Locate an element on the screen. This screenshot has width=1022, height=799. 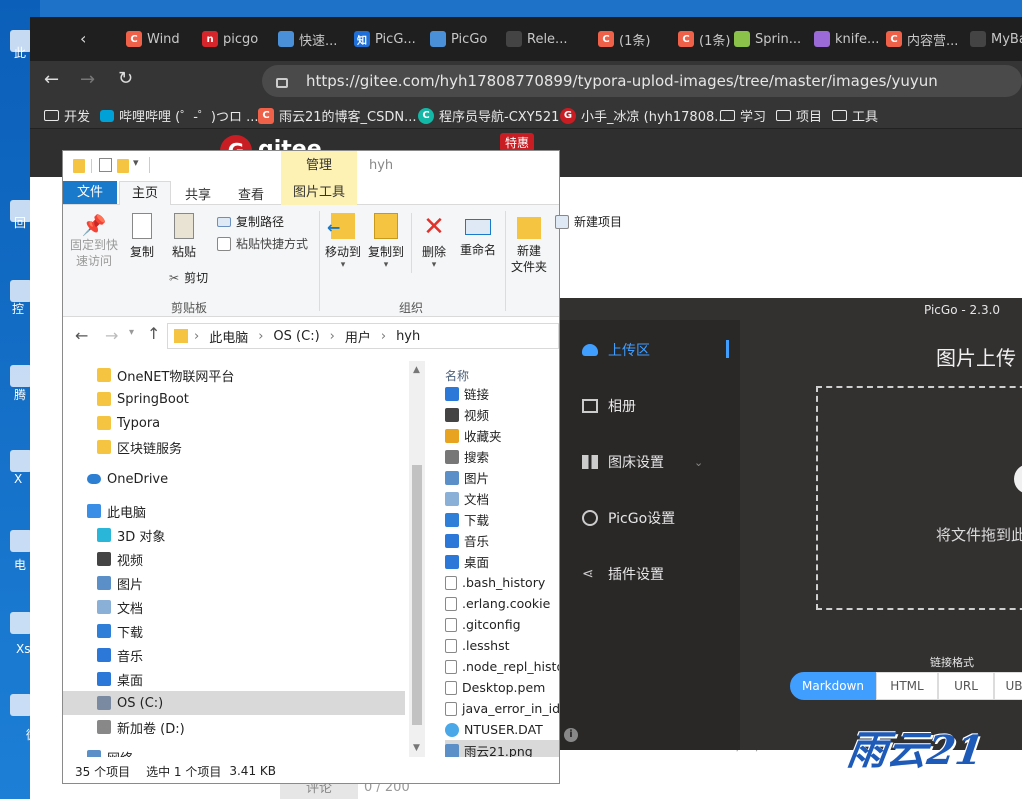
menu-gallery: 相册 is located at coordinates (609, 406).